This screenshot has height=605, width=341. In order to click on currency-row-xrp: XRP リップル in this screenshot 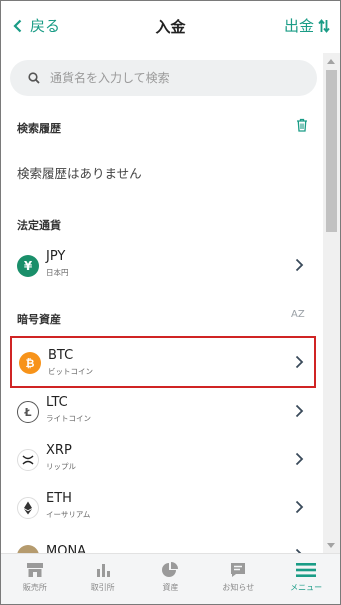, I will do `click(162, 461)`.